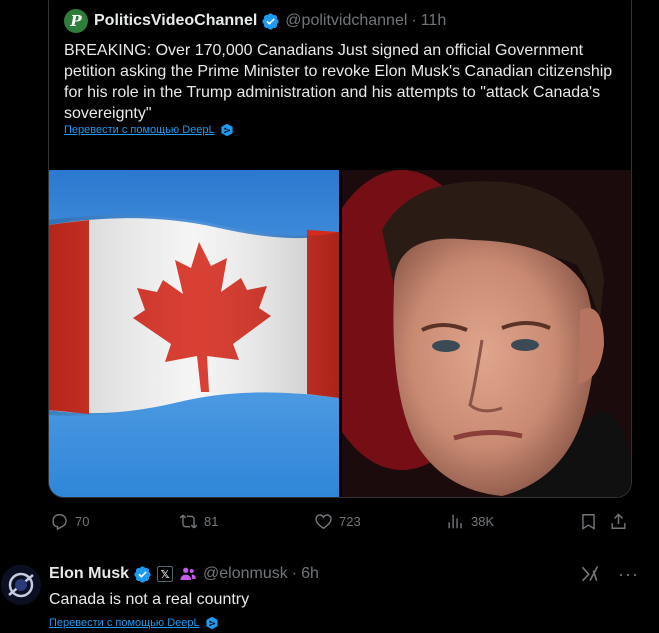 The image size is (659, 633). Describe the element at coordinates (175, 21) in the screenshot. I see `quoted-author-name: PoliticsVideoChannel` at that location.